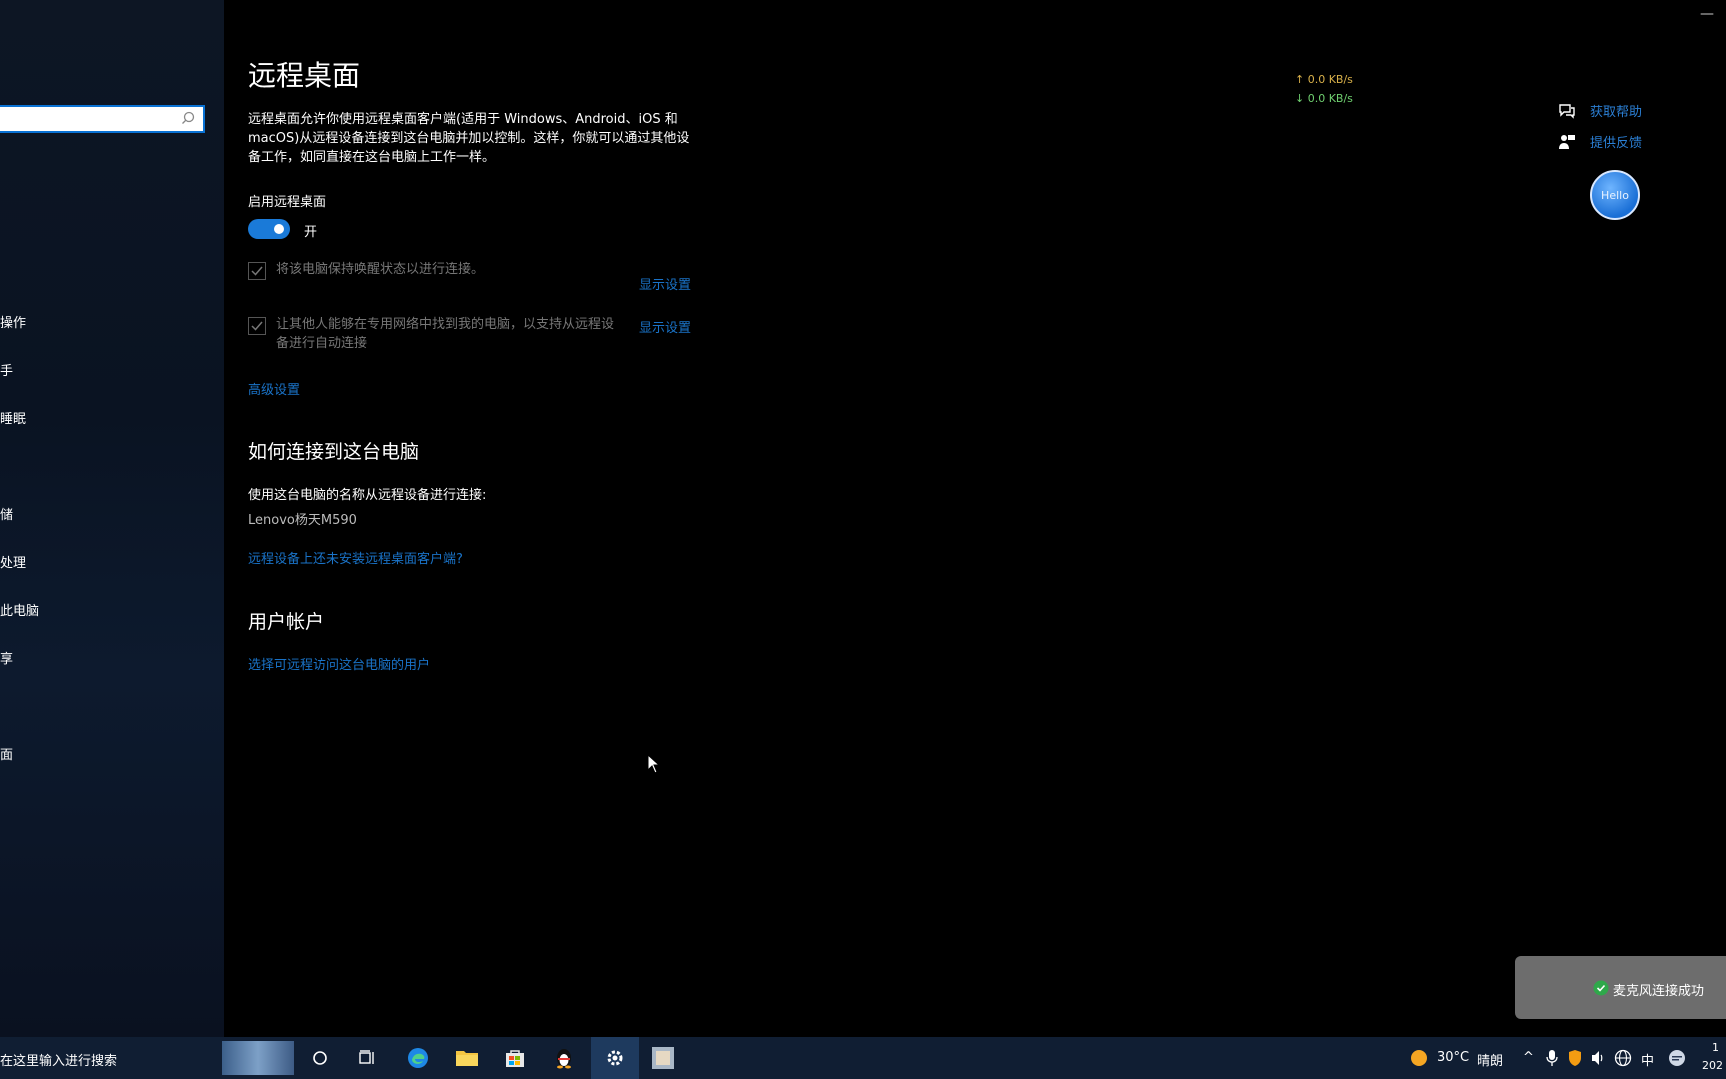 The image size is (1726, 1079). I want to click on taskbar-search-input: 在这里输入进行搜索, so click(58, 1059).